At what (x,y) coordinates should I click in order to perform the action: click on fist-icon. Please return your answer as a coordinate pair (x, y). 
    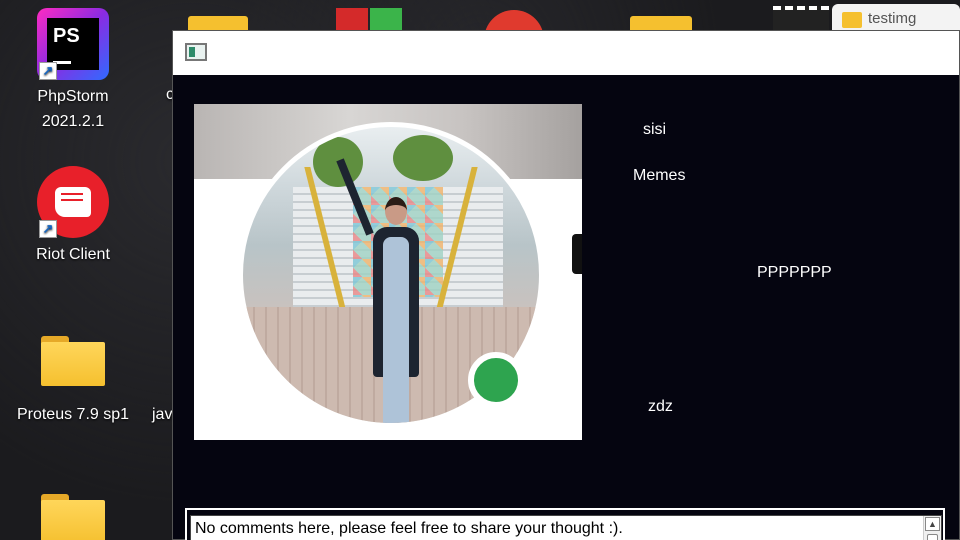
    Looking at the image, I should click on (73, 202).